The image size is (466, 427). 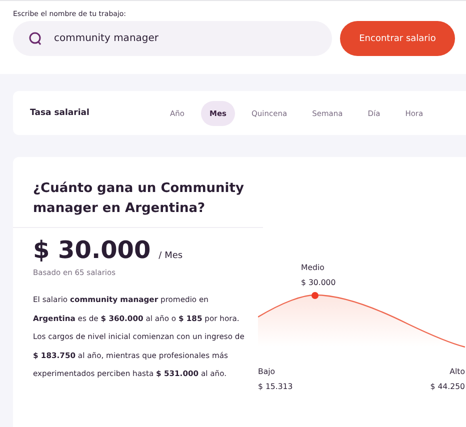 What do you see at coordinates (170, 256) in the screenshot?
I see `salary-period: / Mes` at bounding box center [170, 256].